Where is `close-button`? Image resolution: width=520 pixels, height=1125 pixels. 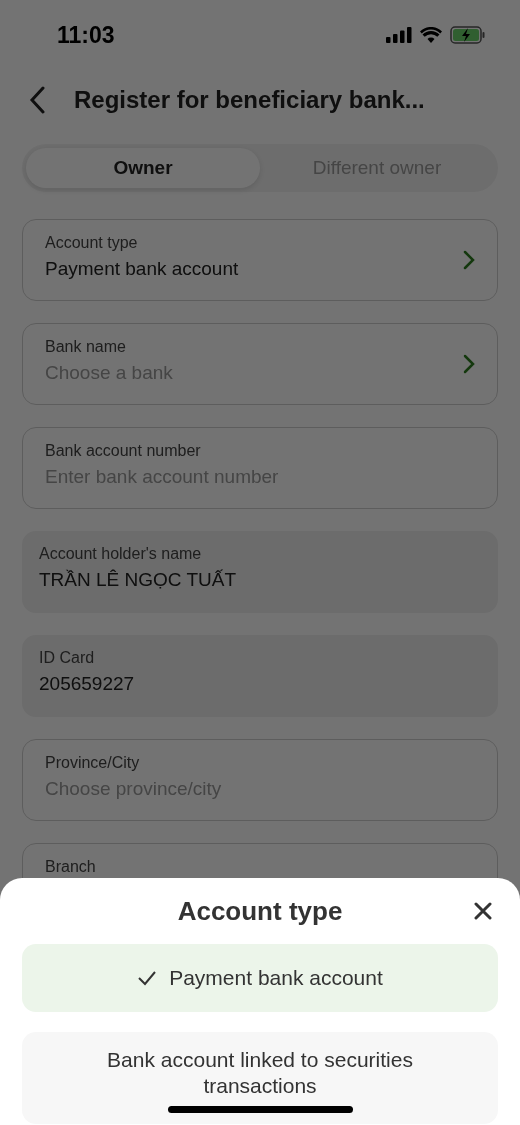 close-button is located at coordinates (483, 911).